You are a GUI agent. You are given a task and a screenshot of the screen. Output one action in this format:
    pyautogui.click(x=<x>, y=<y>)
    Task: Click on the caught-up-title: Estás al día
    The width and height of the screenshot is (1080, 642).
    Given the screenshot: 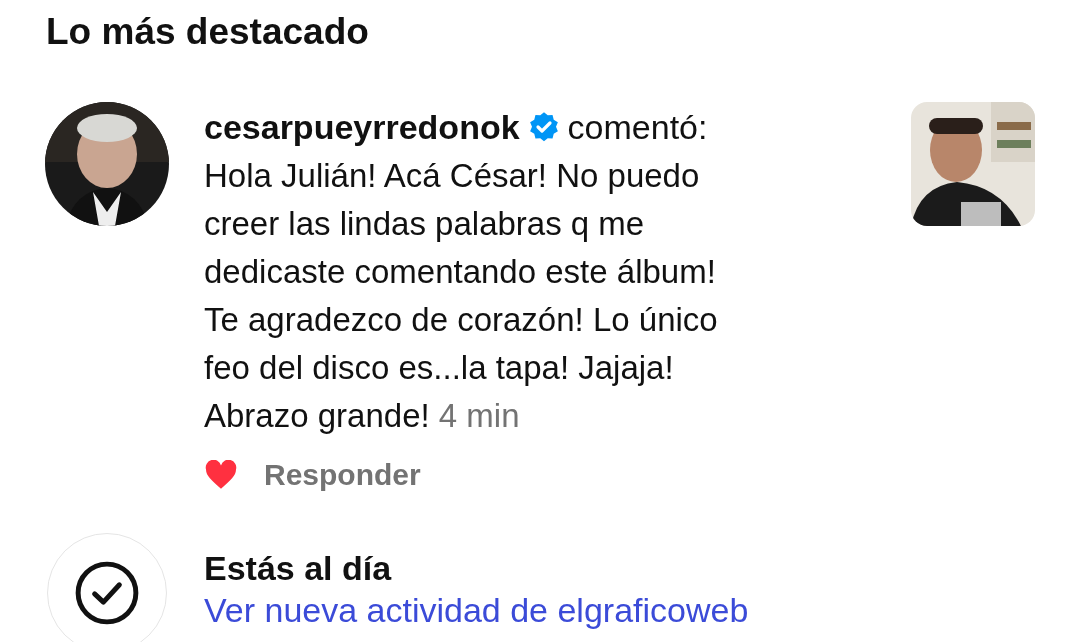 What is the action you would take?
    pyautogui.click(x=298, y=568)
    